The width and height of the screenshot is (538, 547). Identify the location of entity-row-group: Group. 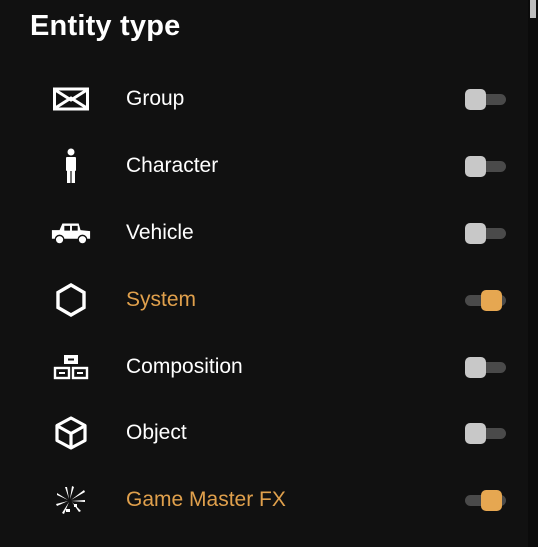
(264, 99).